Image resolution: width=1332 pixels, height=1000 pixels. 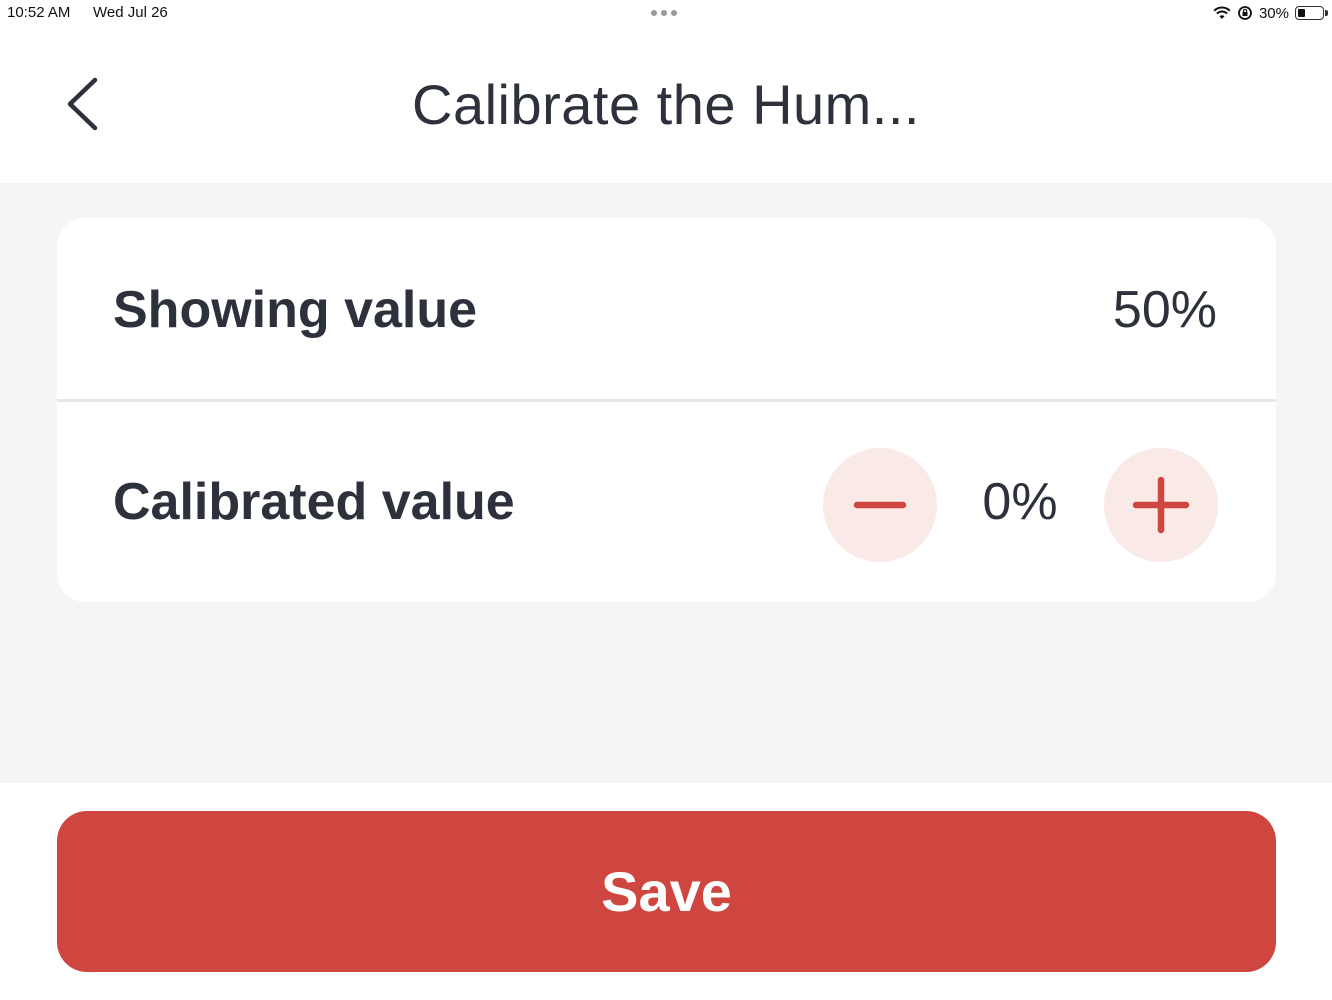 What do you see at coordinates (39, 12) in the screenshot?
I see `status-time: 10:52 AM` at bounding box center [39, 12].